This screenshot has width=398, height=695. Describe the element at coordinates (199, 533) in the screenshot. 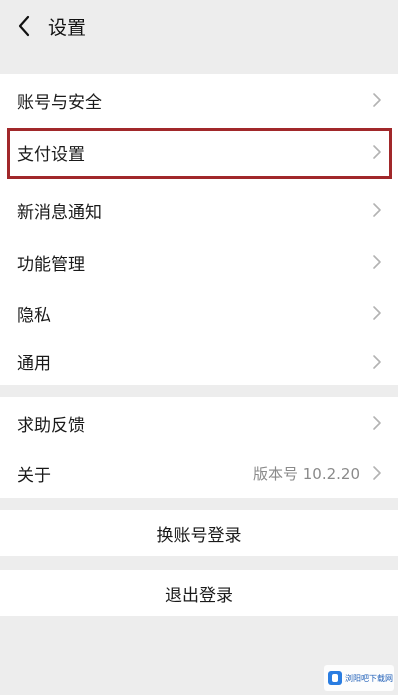

I see `switch-account-button: 换账号登录` at that location.